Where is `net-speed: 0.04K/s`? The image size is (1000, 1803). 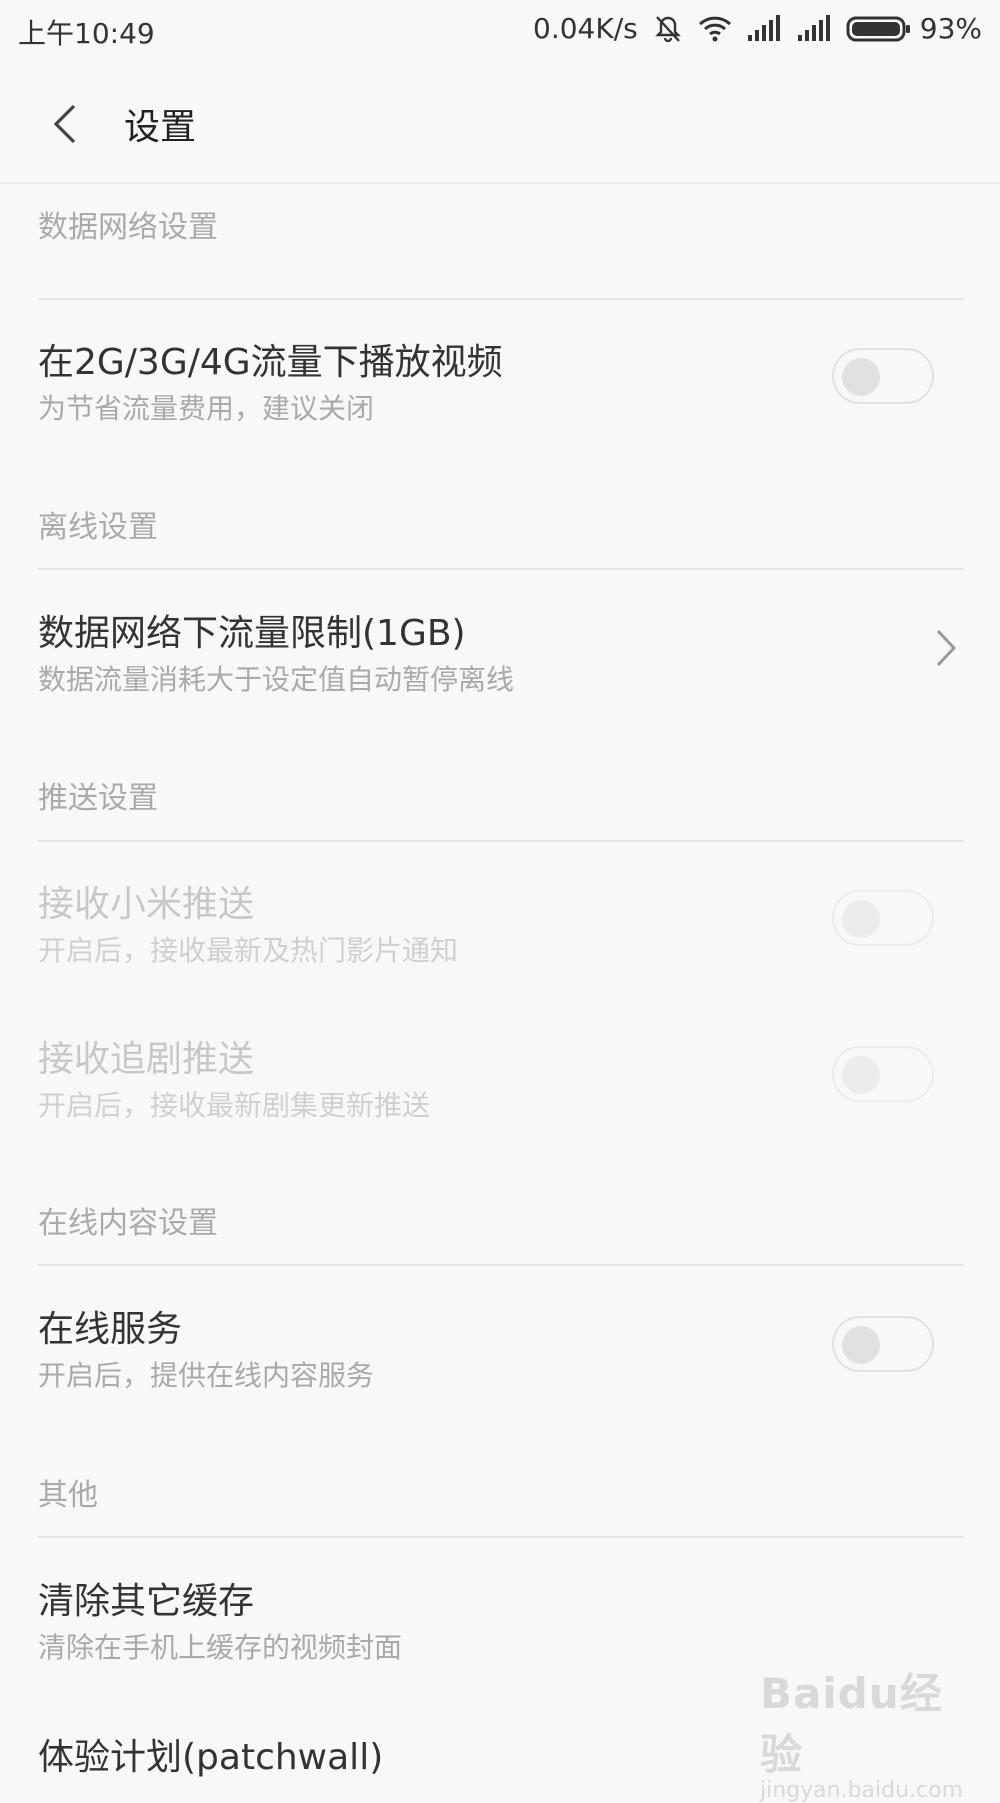 net-speed: 0.04K/s is located at coordinates (585, 28).